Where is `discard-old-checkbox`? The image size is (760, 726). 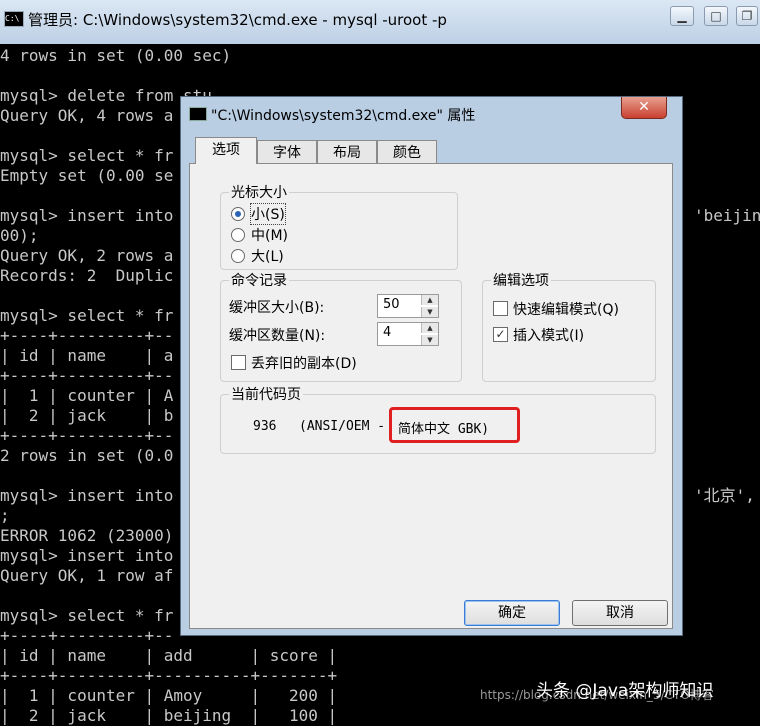
discard-old-checkbox is located at coordinates (238, 362).